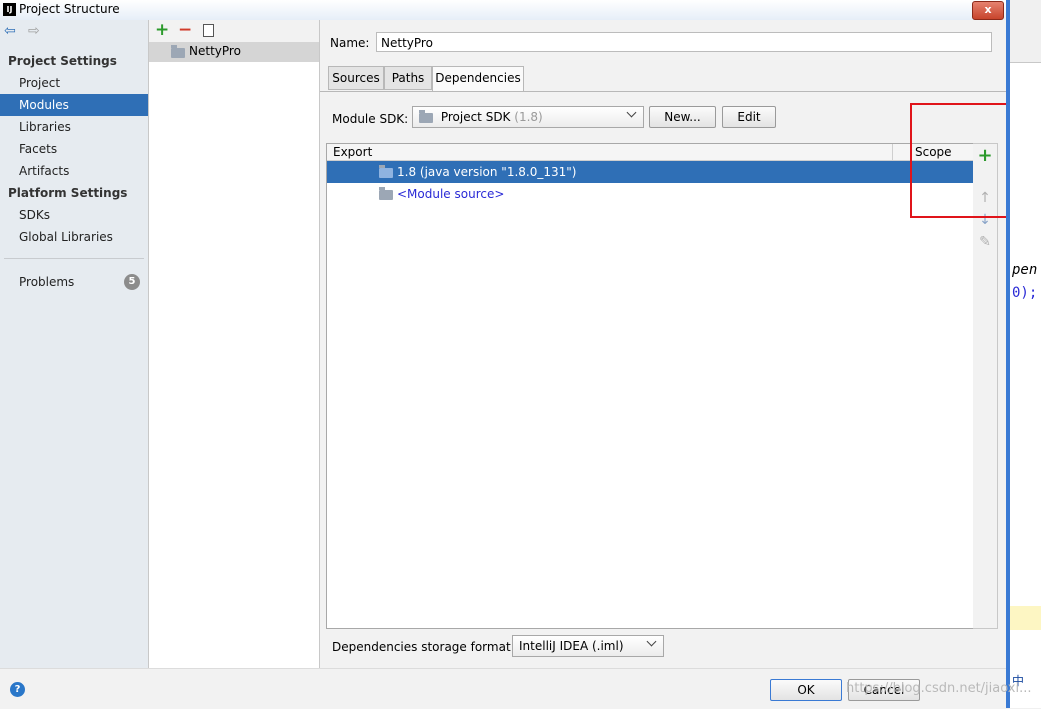 The width and height of the screenshot is (1041, 709). I want to click on sidebar-item-facets: Facets, so click(74, 149).